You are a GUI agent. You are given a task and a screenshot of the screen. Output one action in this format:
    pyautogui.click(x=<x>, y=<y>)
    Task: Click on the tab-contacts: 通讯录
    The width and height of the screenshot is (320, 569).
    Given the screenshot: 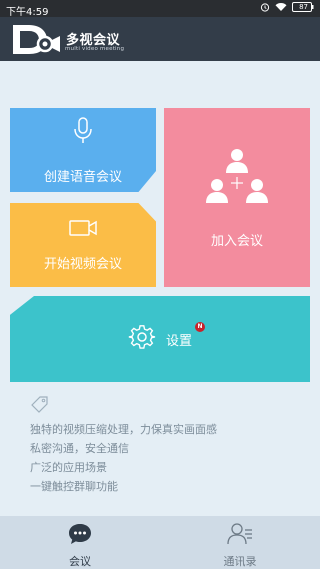 What is the action you would take?
    pyautogui.click(x=240, y=542)
    